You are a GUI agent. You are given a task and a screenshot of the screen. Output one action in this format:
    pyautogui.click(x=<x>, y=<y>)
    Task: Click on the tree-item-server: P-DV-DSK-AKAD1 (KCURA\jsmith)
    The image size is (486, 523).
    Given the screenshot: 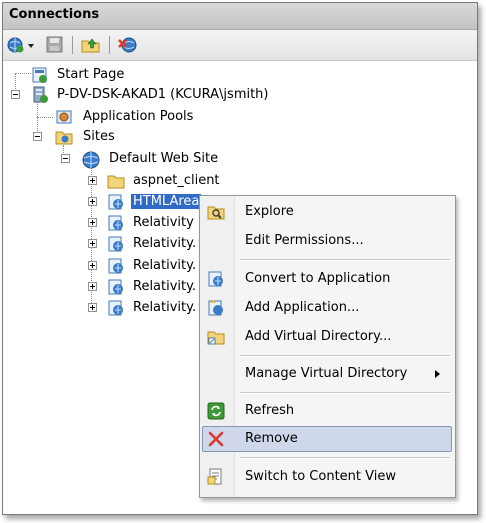 What is the action you would take?
    pyautogui.click(x=153, y=95)
    